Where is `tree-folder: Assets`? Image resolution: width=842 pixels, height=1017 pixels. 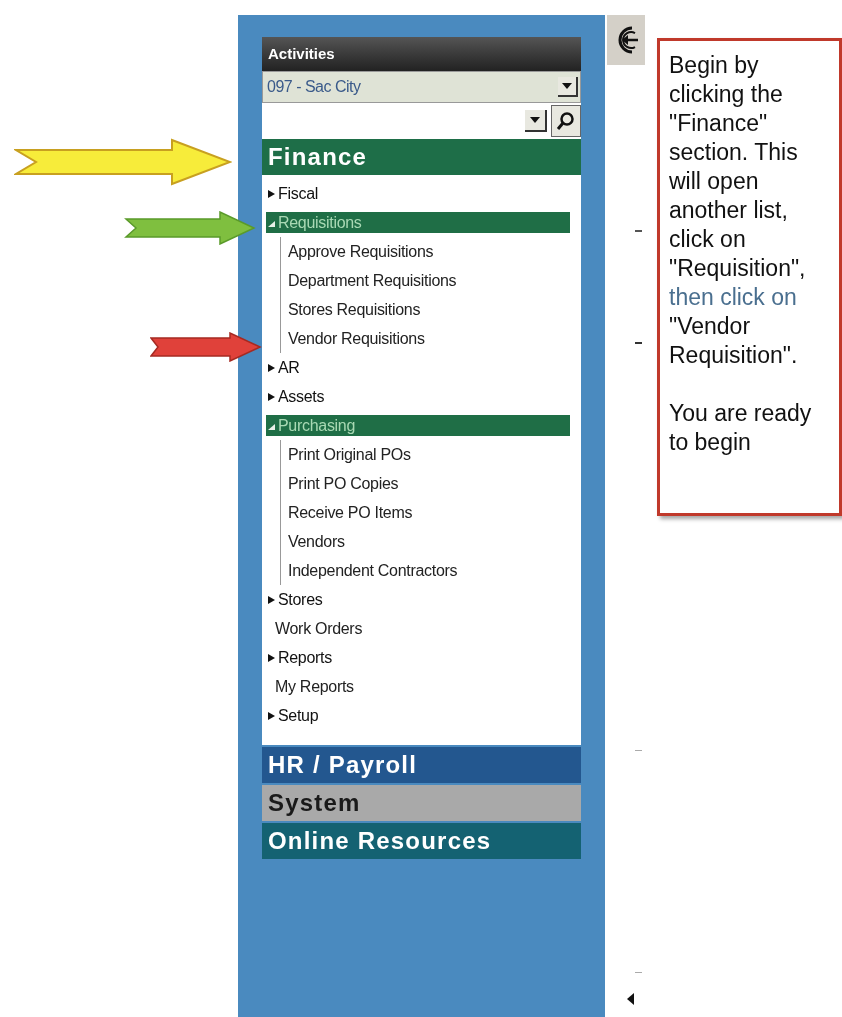 tree-folder: Assets is located at coordinates (295, 396).